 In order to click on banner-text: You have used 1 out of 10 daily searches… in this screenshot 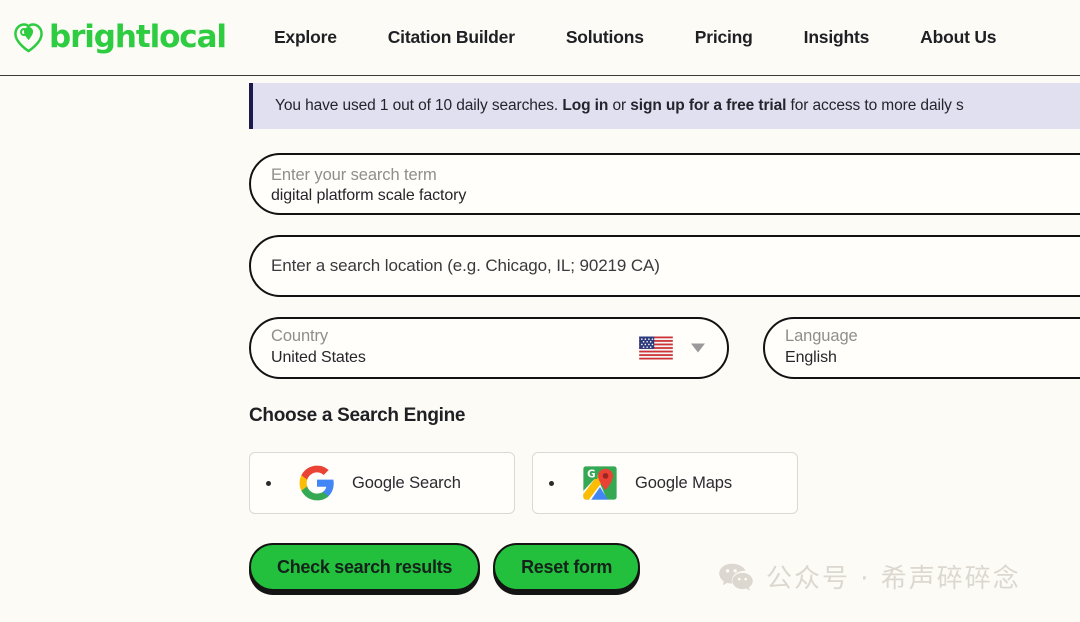, I will do `click(619, 106)`.